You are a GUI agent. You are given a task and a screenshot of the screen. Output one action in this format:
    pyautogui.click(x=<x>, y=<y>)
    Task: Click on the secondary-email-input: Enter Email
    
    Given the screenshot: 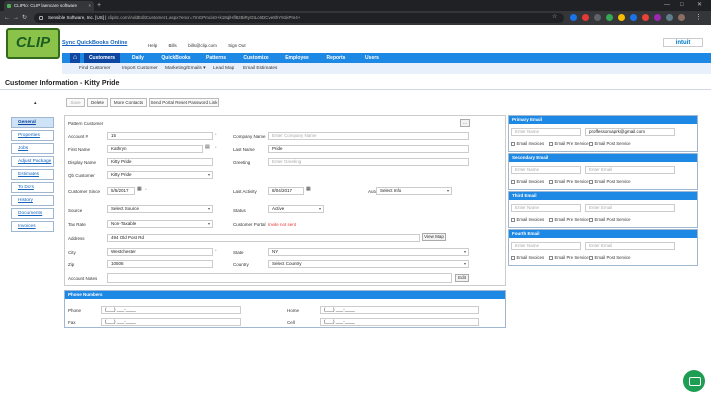 What is the action you would take?
    pyautogui.click(x=630, y=170)
    